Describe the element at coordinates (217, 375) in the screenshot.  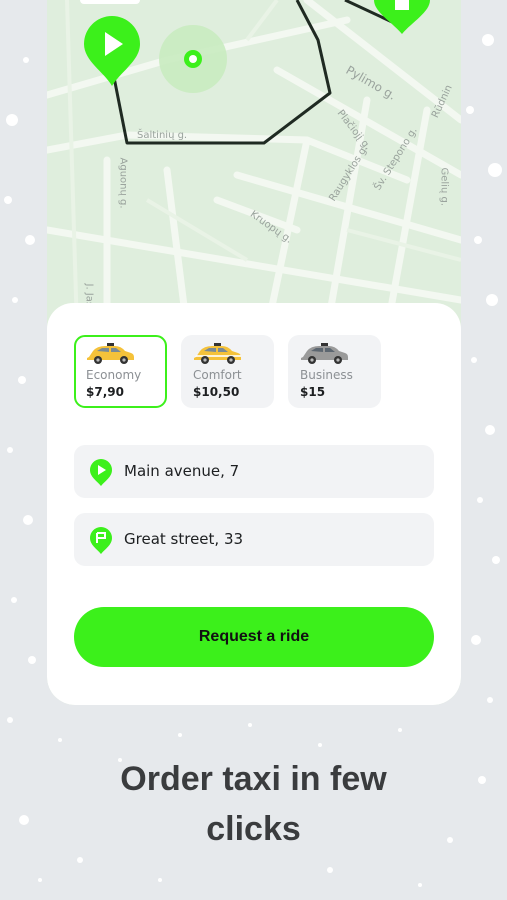
I see `car-option-name: Comfort` at that location.